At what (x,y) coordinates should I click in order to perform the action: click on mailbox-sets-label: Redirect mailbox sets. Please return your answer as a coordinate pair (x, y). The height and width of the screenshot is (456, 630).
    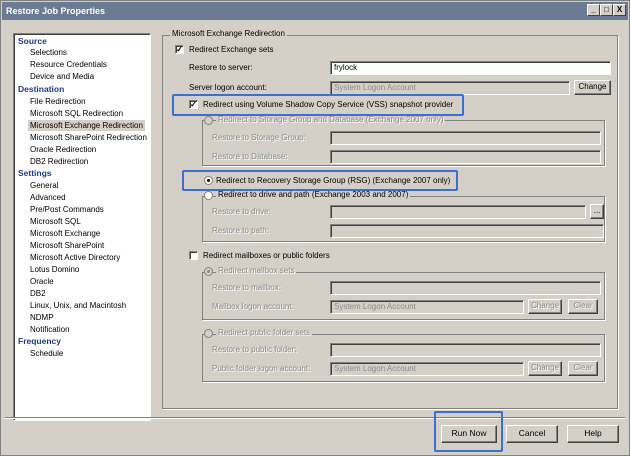
    Looking at the image, I should click on (256, 270).